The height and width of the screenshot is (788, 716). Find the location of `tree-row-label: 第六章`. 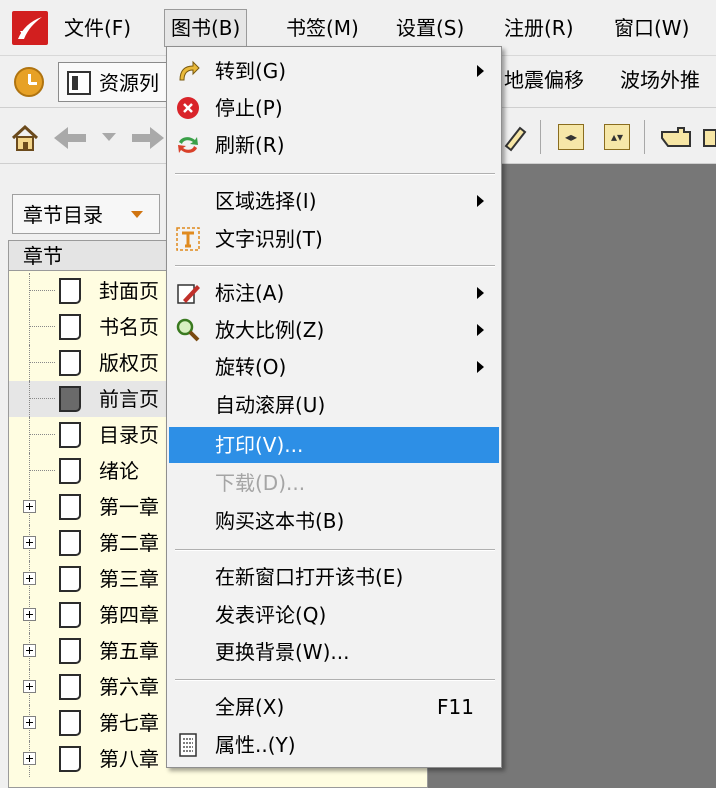

tree-row-label: 第六章 is located at coordinates (129, 687).